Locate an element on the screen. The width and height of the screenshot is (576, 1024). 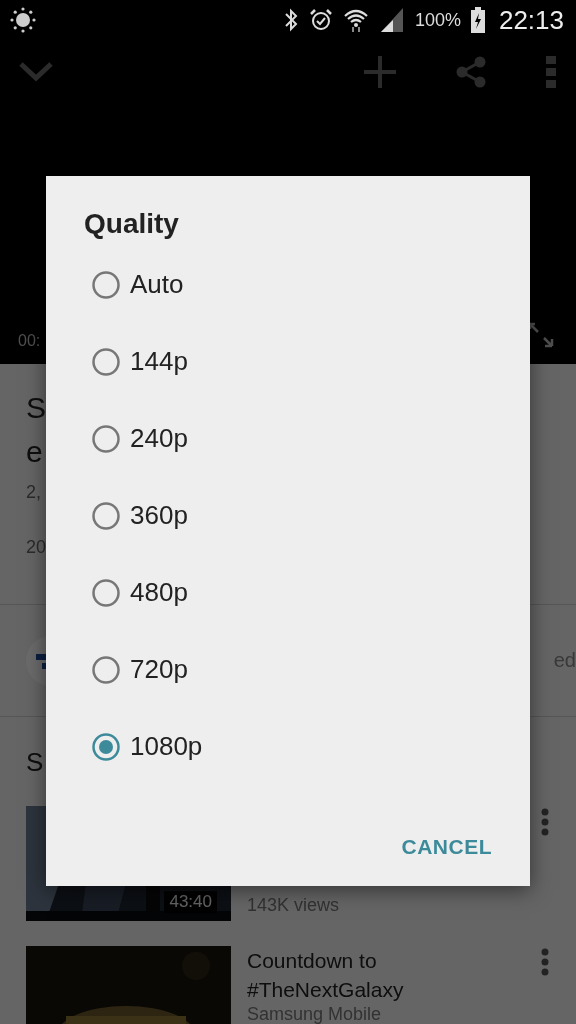
quality-option: 360p is located at coordinates (139, 515).